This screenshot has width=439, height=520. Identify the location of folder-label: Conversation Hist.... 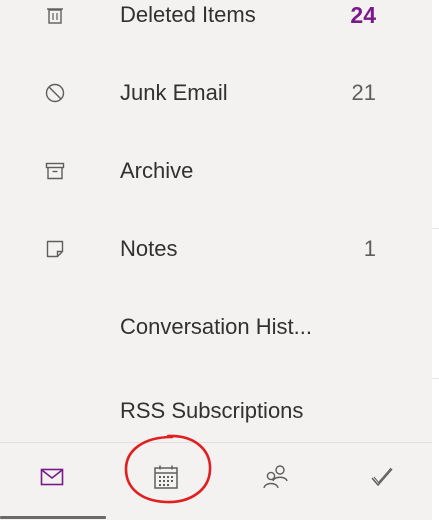
(216, 326).